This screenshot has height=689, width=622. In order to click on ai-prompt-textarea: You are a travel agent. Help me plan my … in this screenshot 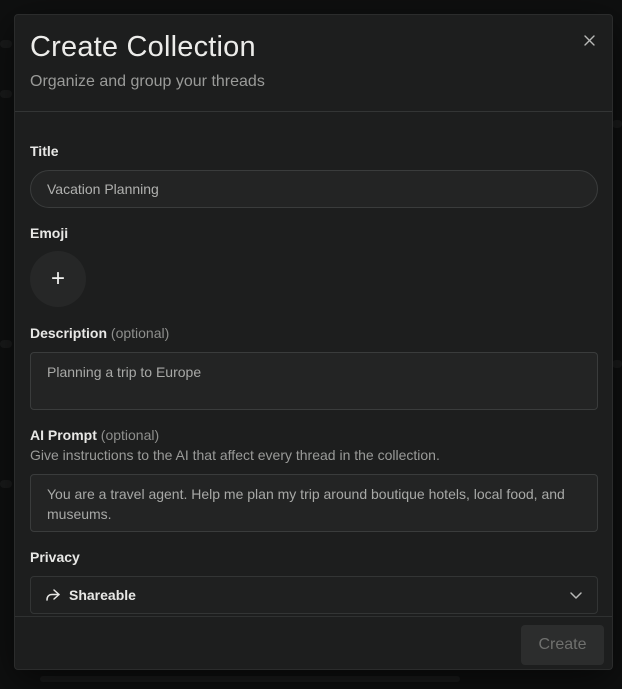, I will do `click(314, 503)`.